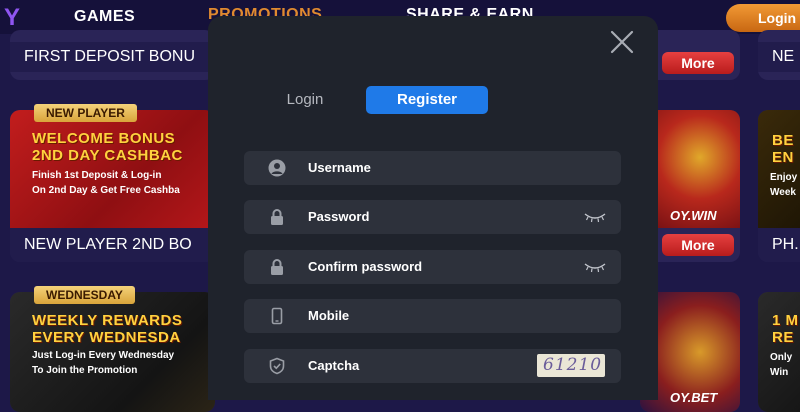 The image size is (800, 412). Describe the element at coordinates (277, 168) in the screenshot. I see `user-icon` at that location.